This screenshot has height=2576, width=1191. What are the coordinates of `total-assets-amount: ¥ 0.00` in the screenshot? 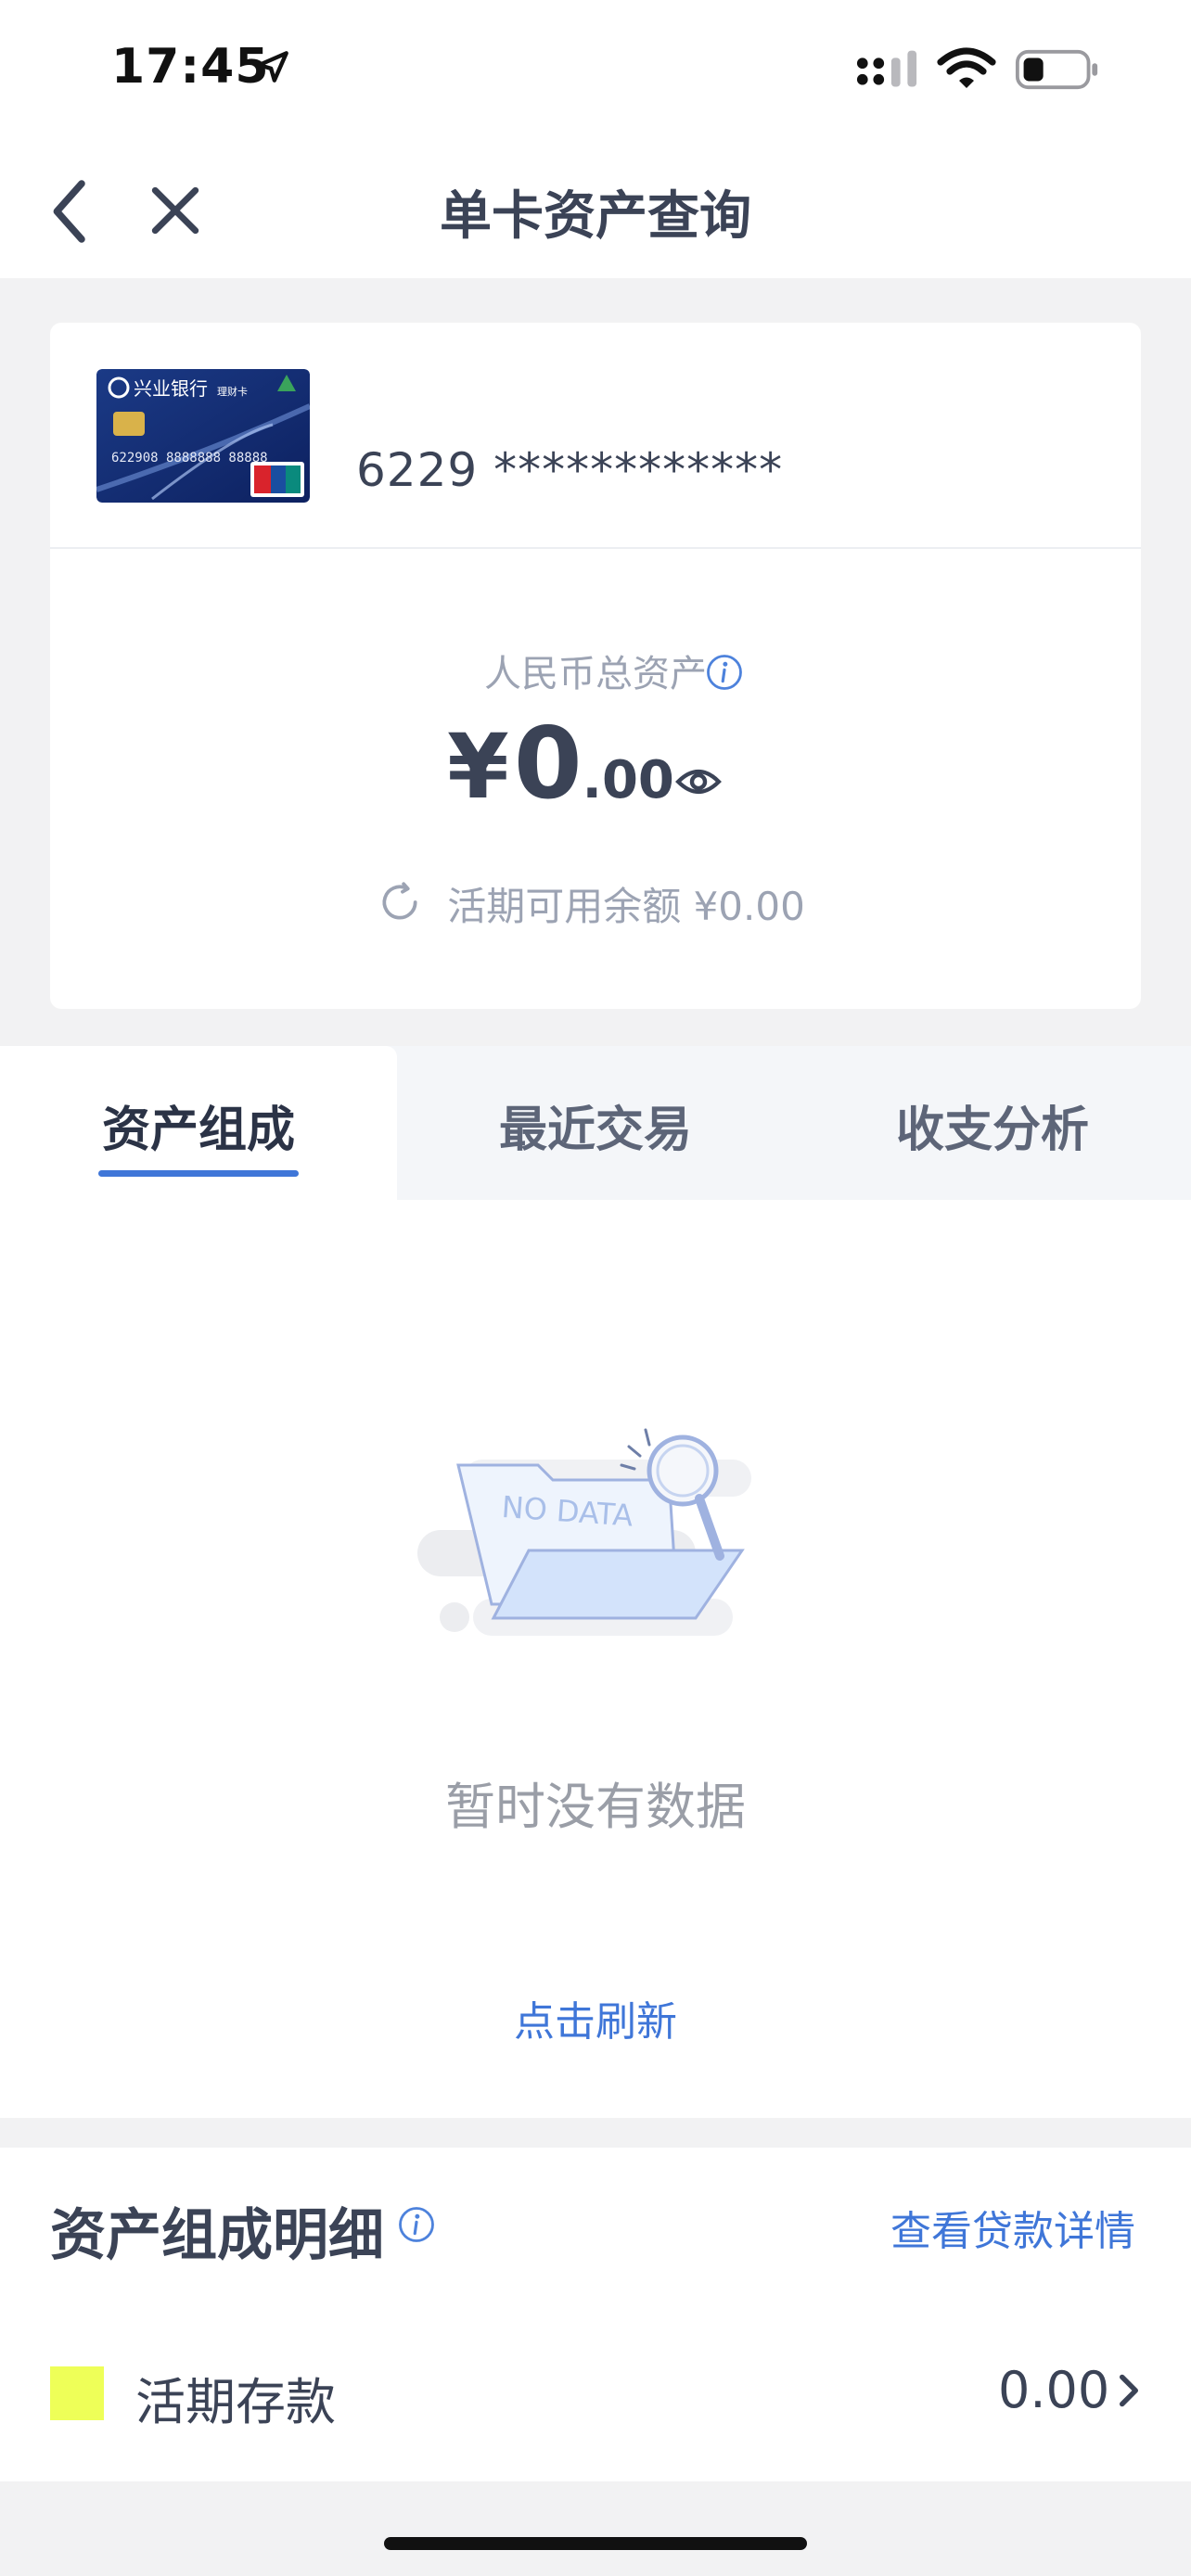 It's located at (595, 764).